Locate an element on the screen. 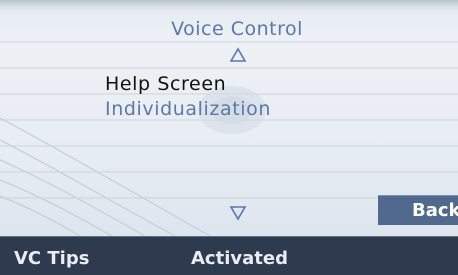  vc-tips-label: VC Tips is located at coordinates (51, 258).